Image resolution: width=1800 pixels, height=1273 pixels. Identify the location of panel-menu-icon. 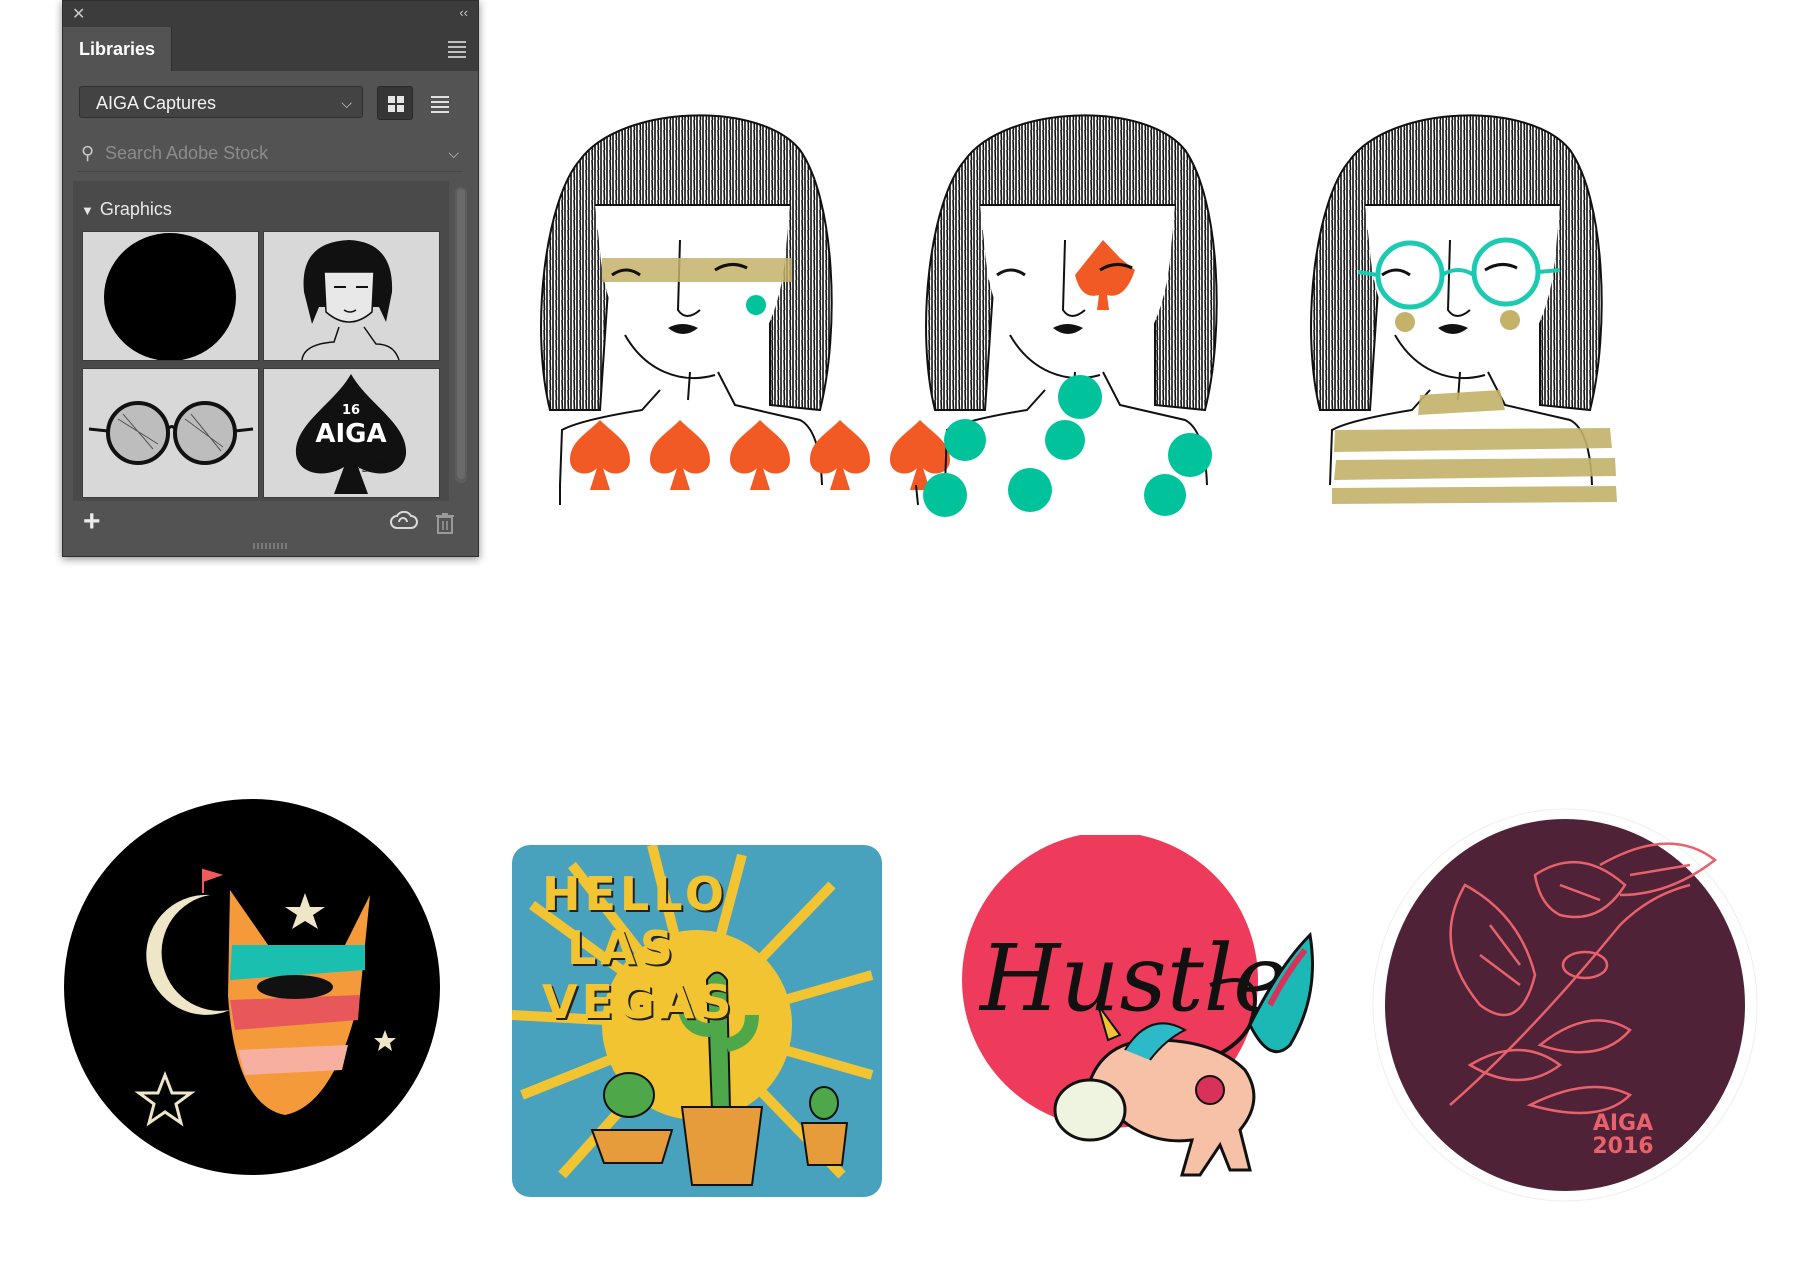
(457, 51).